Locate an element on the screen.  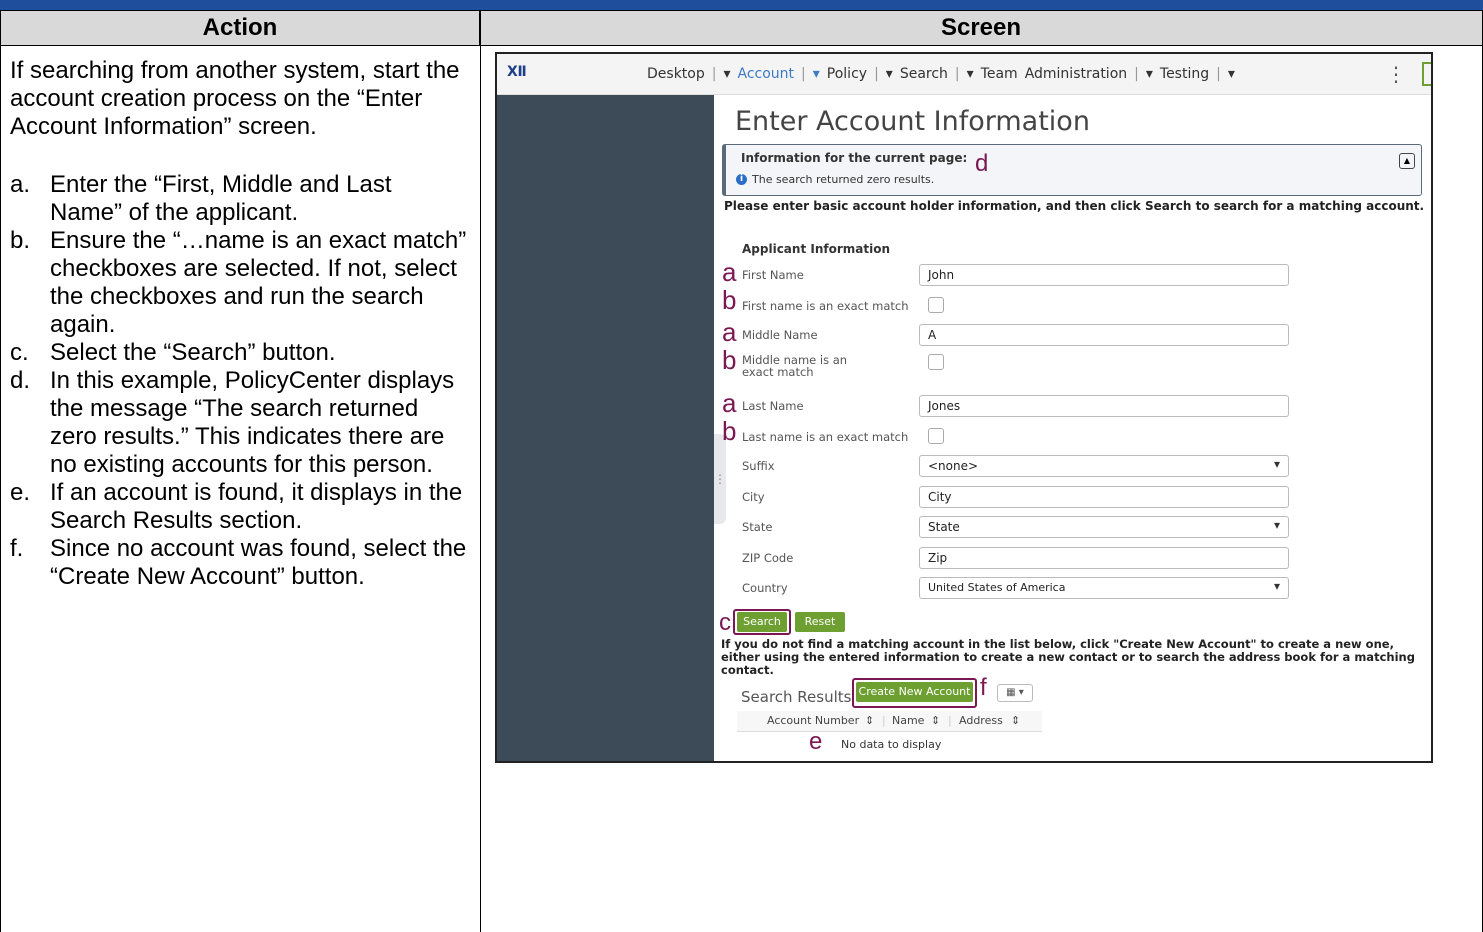
step-letter: f. is located at coordinates (17, 548).